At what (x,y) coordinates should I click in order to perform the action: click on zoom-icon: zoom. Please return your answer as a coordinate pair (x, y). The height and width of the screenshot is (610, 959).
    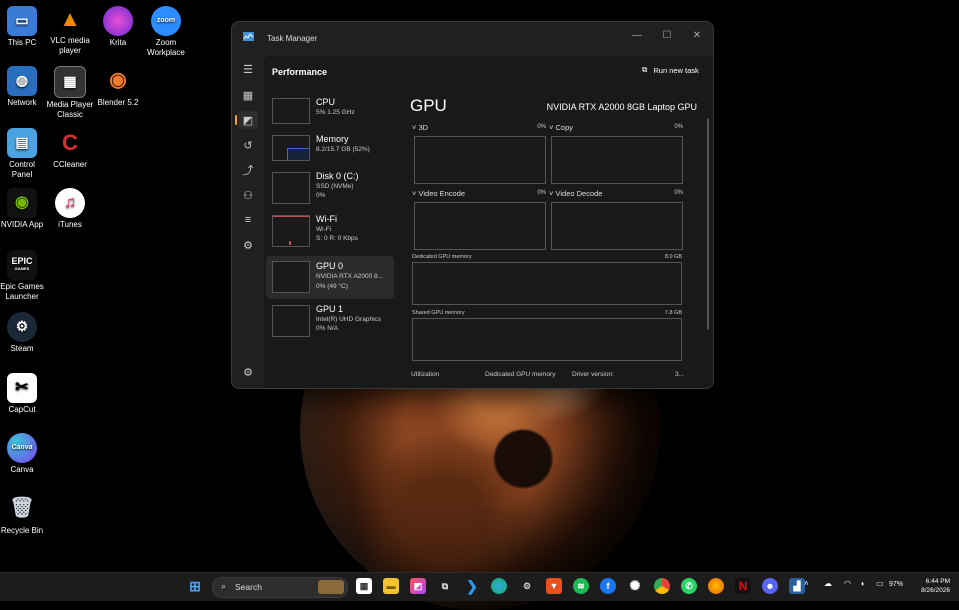
    Looking at the image, I should click on (166, 21).